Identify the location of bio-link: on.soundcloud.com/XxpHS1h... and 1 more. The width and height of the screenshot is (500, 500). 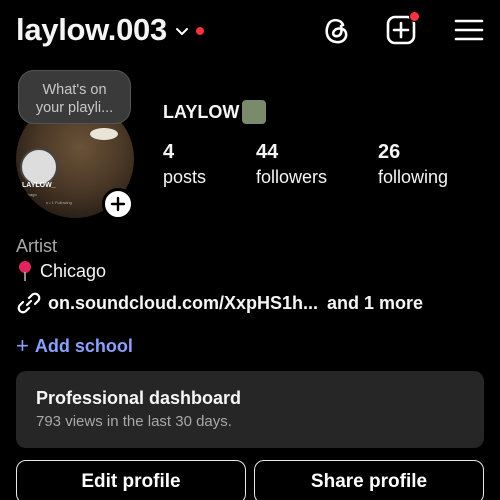
(219, 303).